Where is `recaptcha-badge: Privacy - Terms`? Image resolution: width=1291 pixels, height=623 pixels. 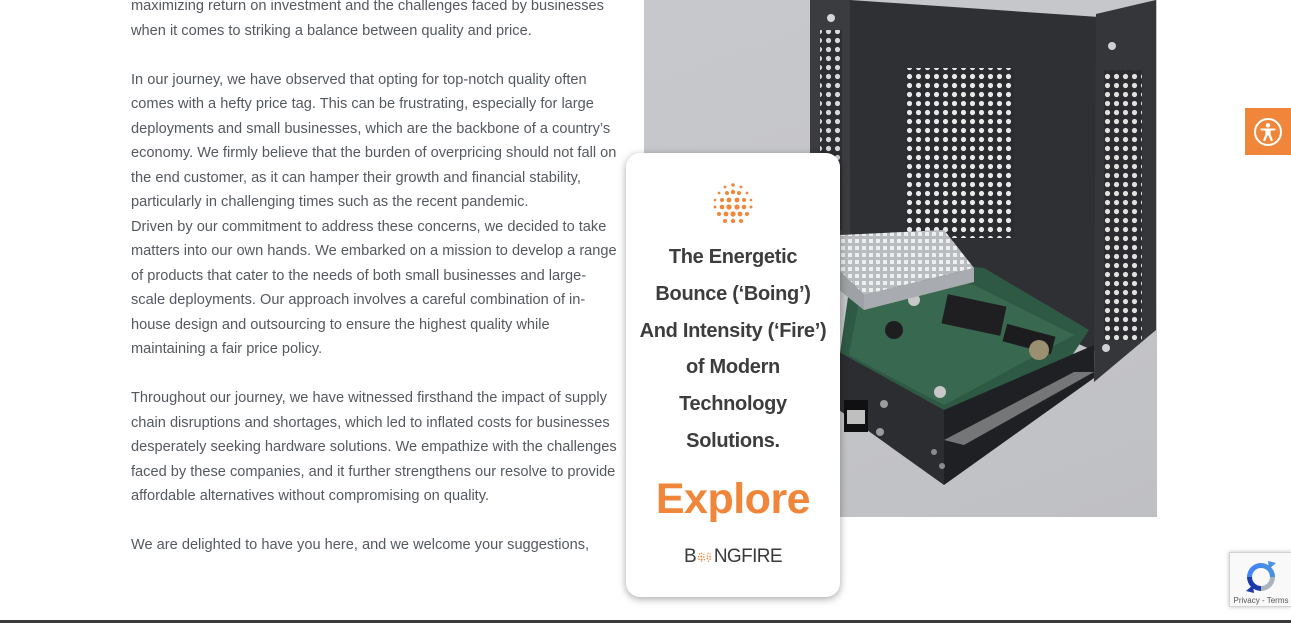
recaptcha-badge: Privacy - Terms is located at coordinates (1260, 579).